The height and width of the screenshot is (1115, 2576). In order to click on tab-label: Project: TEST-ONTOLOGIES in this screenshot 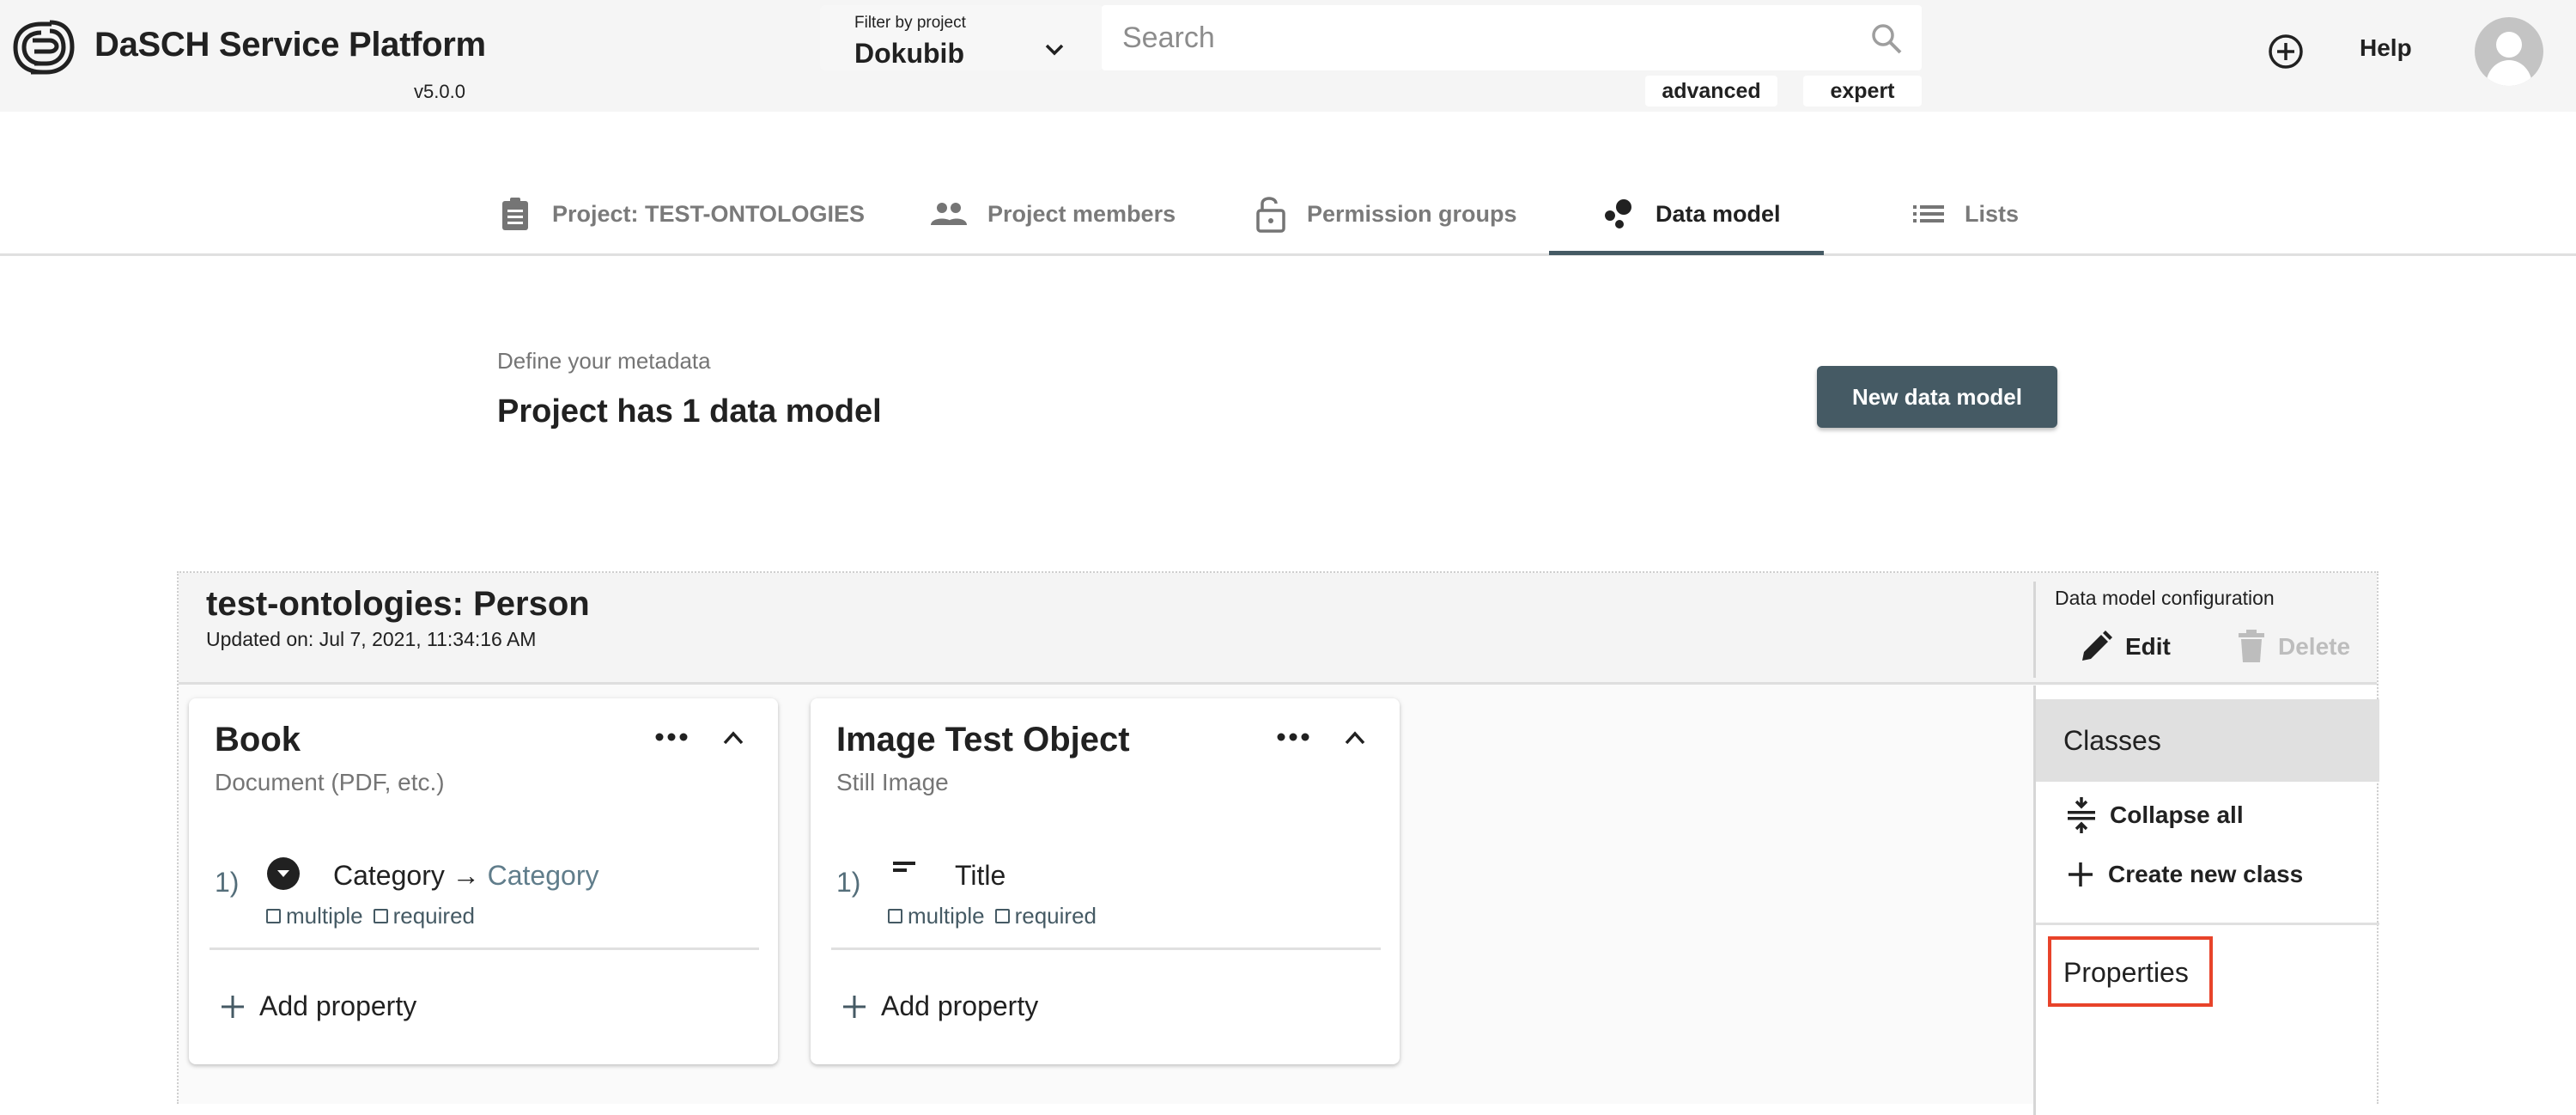, I will do `click(709, 213)`.